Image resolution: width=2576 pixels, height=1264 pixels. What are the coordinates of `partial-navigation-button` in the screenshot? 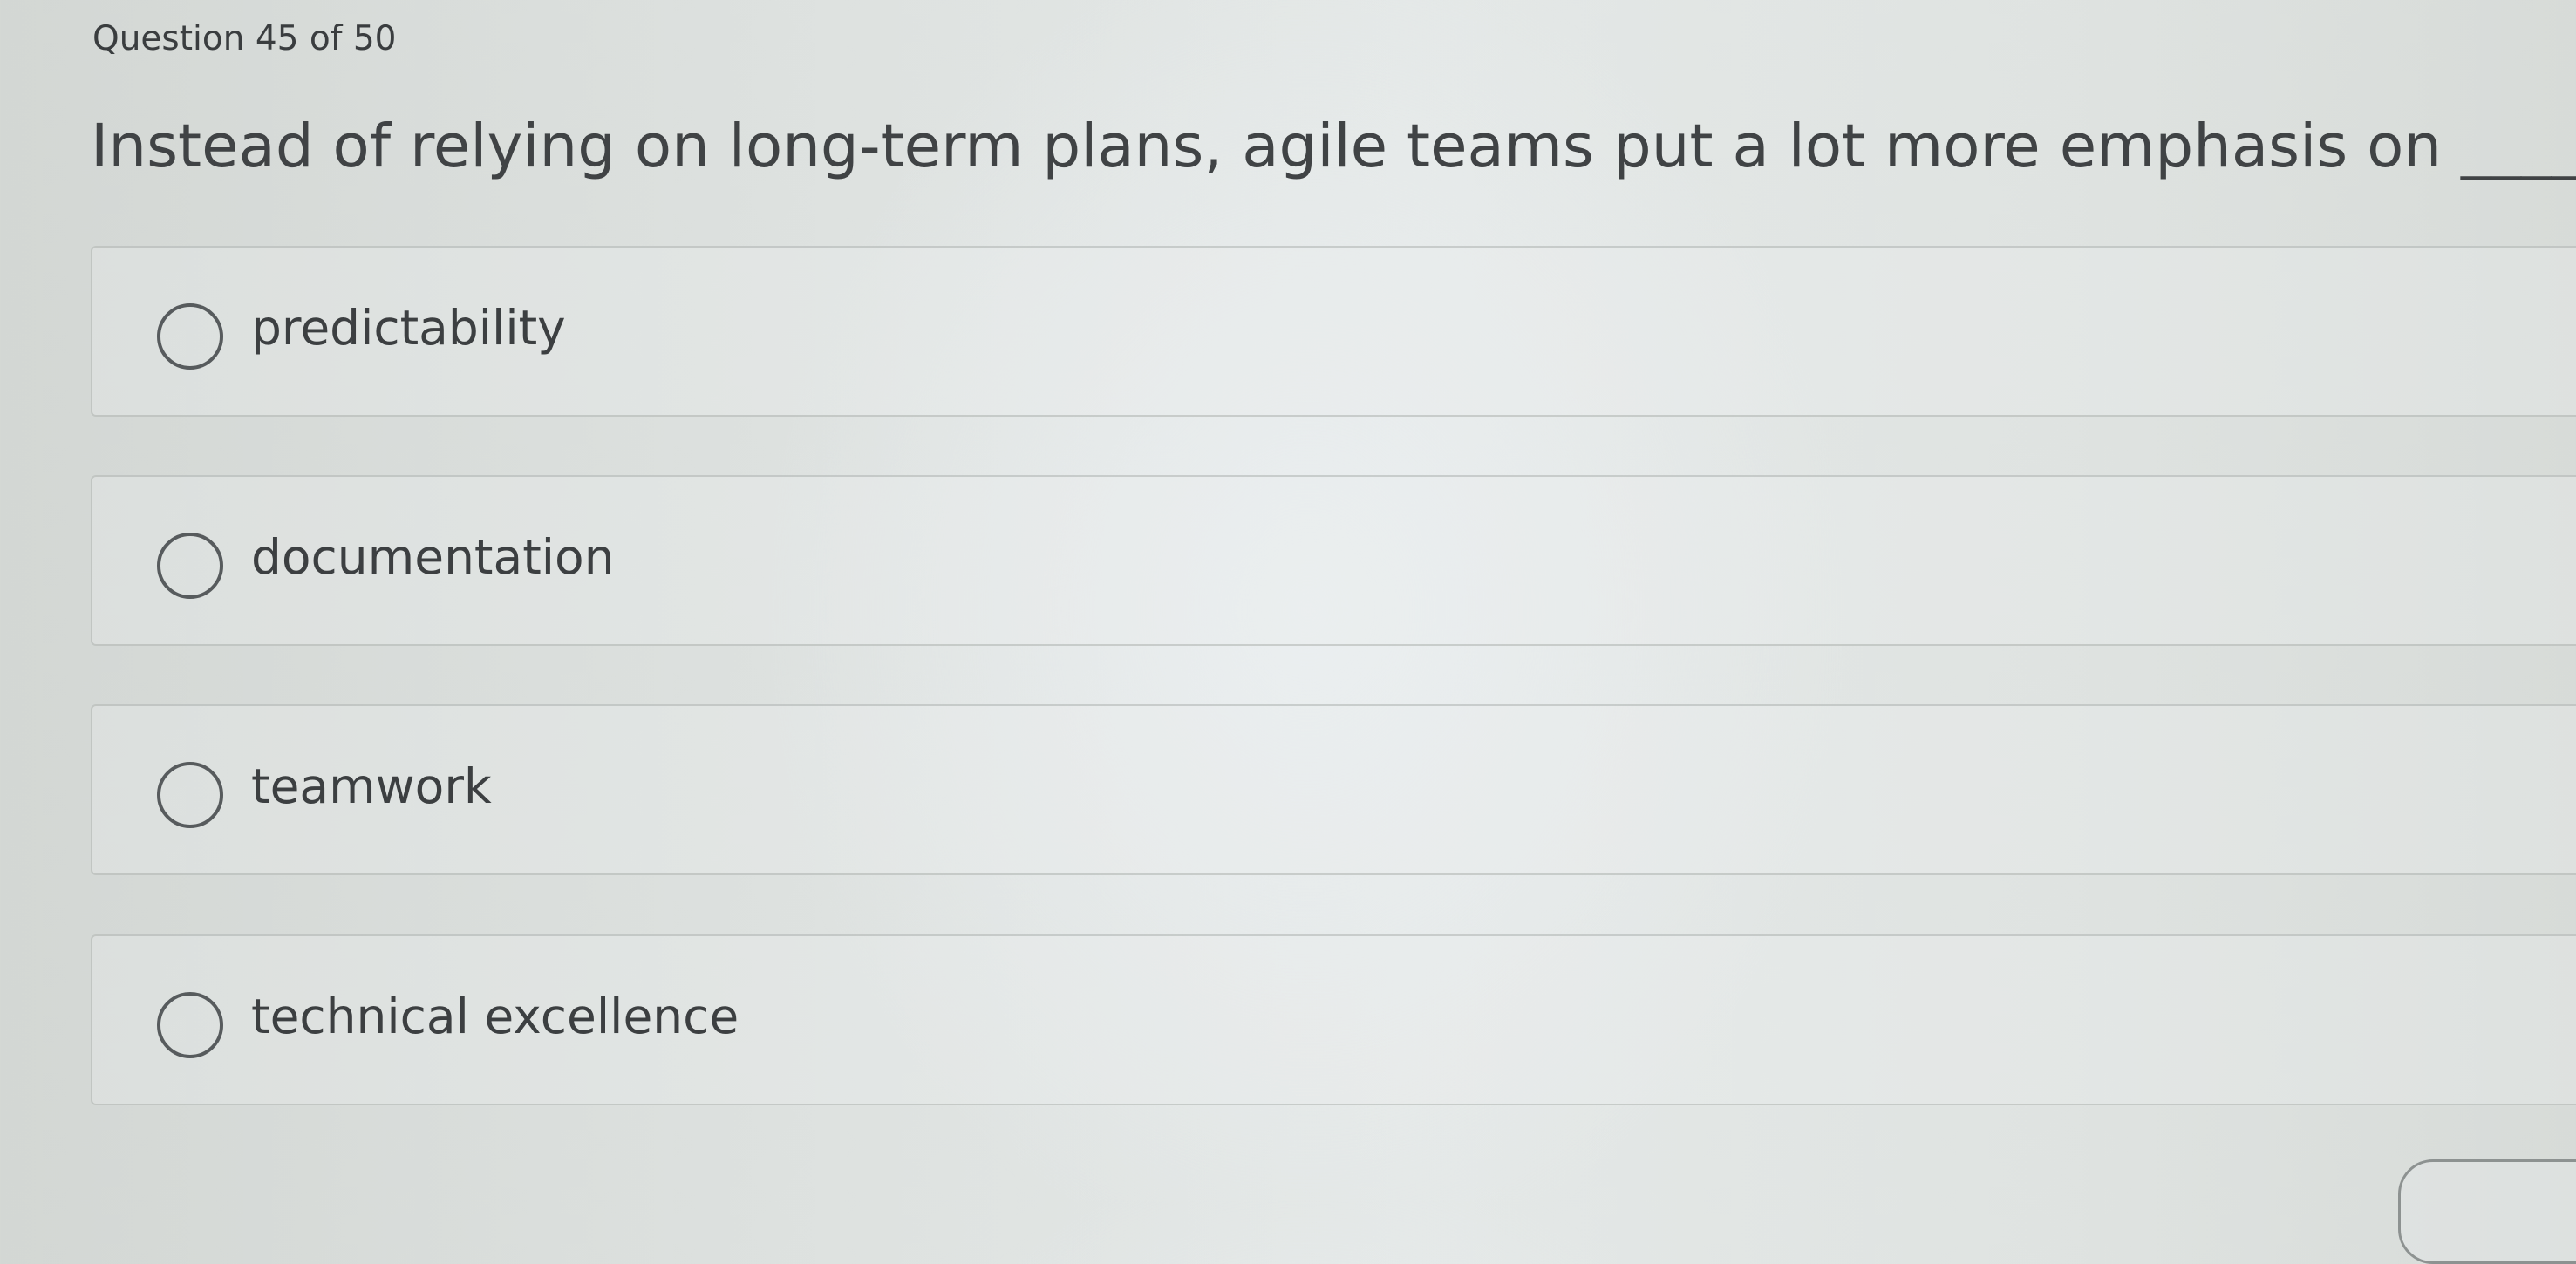 It's located at (2487, 1211).